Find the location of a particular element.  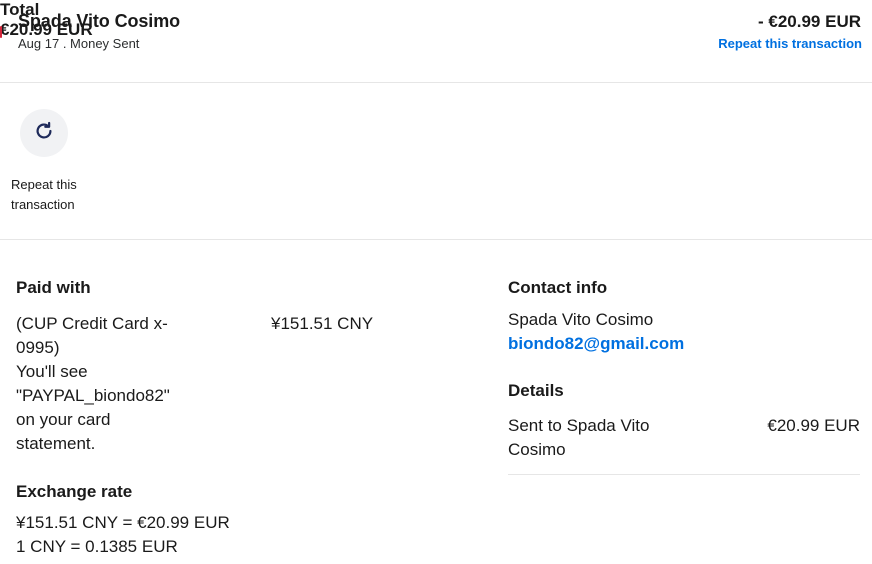

repeat-transaction-label: Repeat this transaction is located at coordinates (56, 195).